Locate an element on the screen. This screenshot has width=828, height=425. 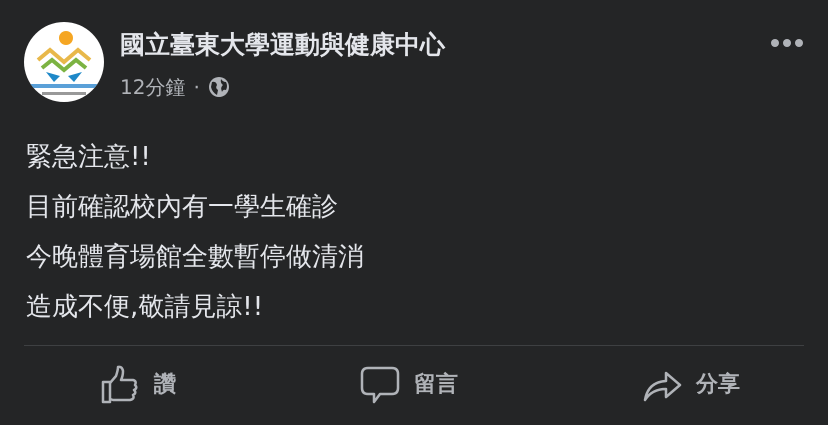
share-button: 分享 is located at coordinates (691, 384).